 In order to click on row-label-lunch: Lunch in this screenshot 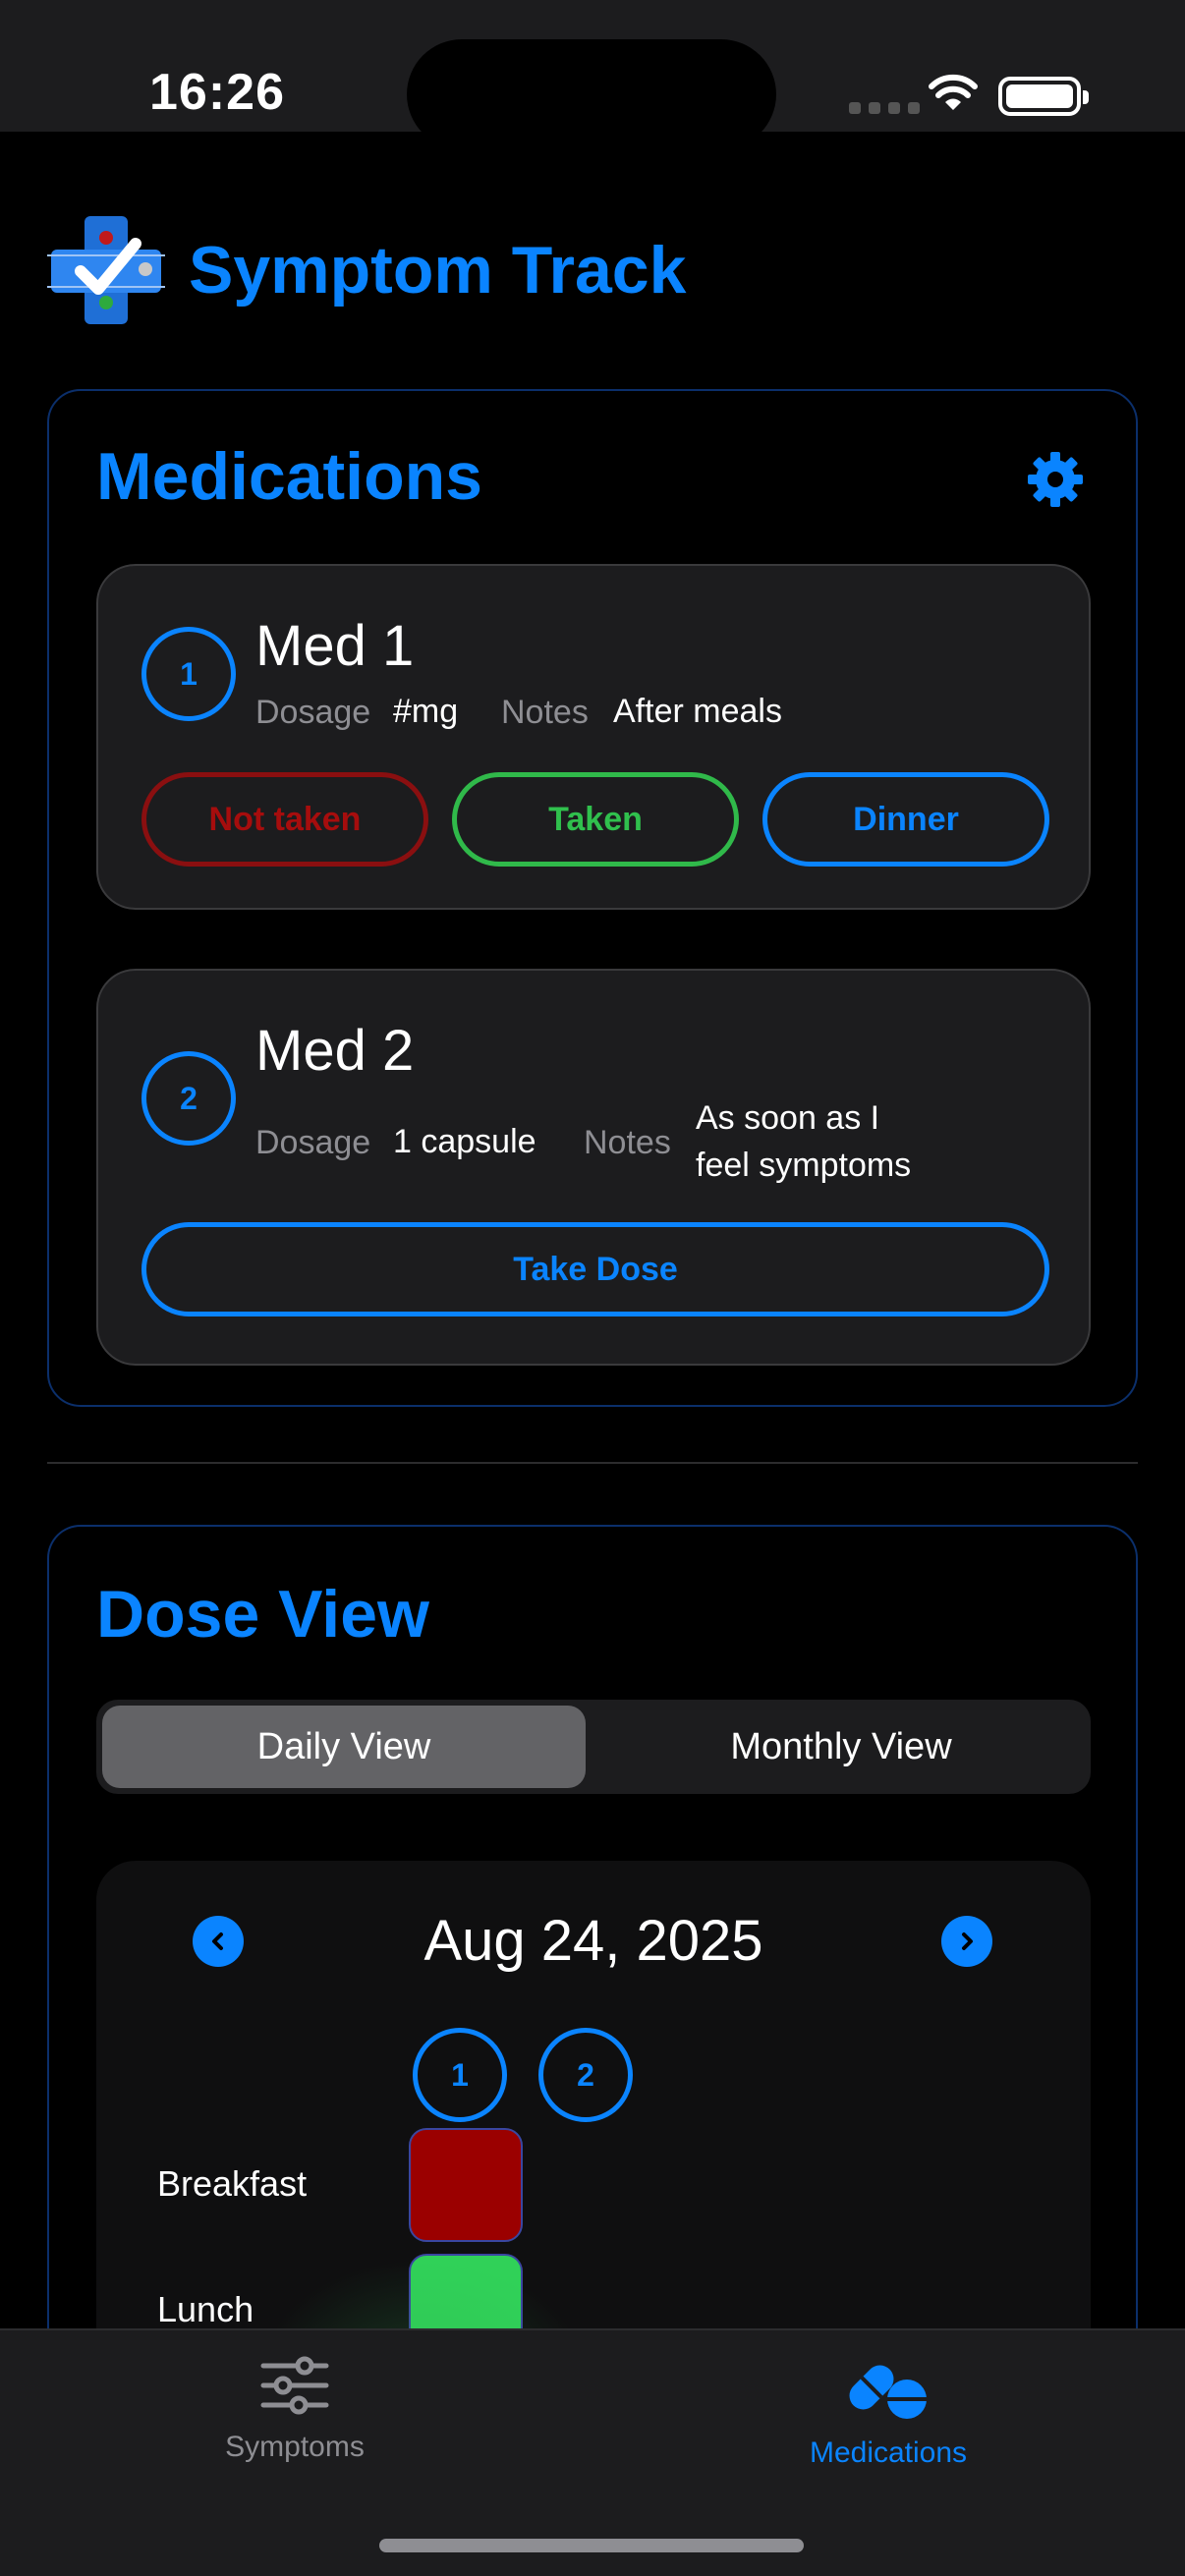, I will do `click(206, 2309)`.